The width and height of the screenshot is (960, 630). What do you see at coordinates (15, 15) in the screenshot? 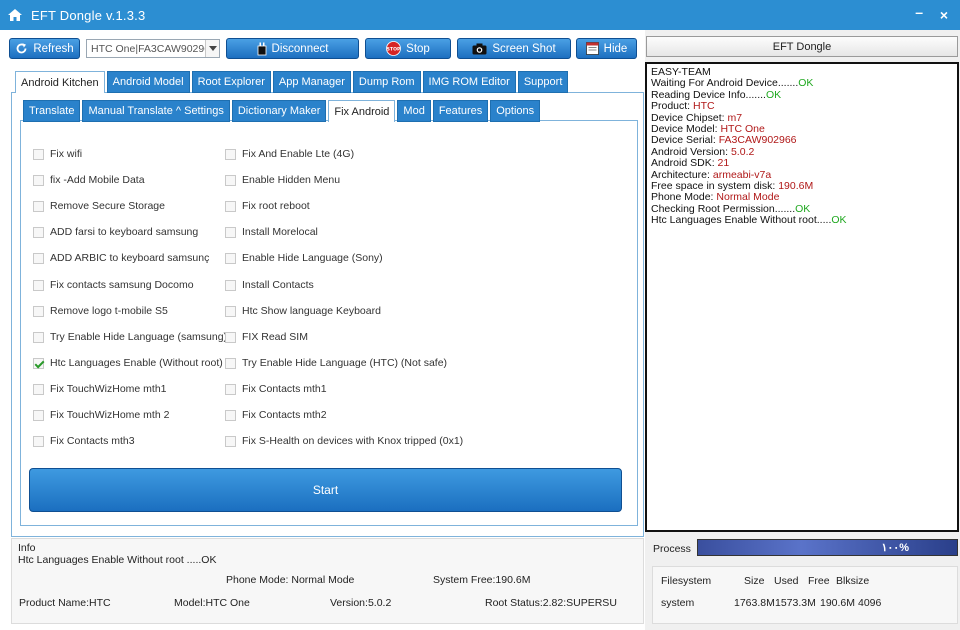
I see `home-icon` at bounding box center [15, 15].